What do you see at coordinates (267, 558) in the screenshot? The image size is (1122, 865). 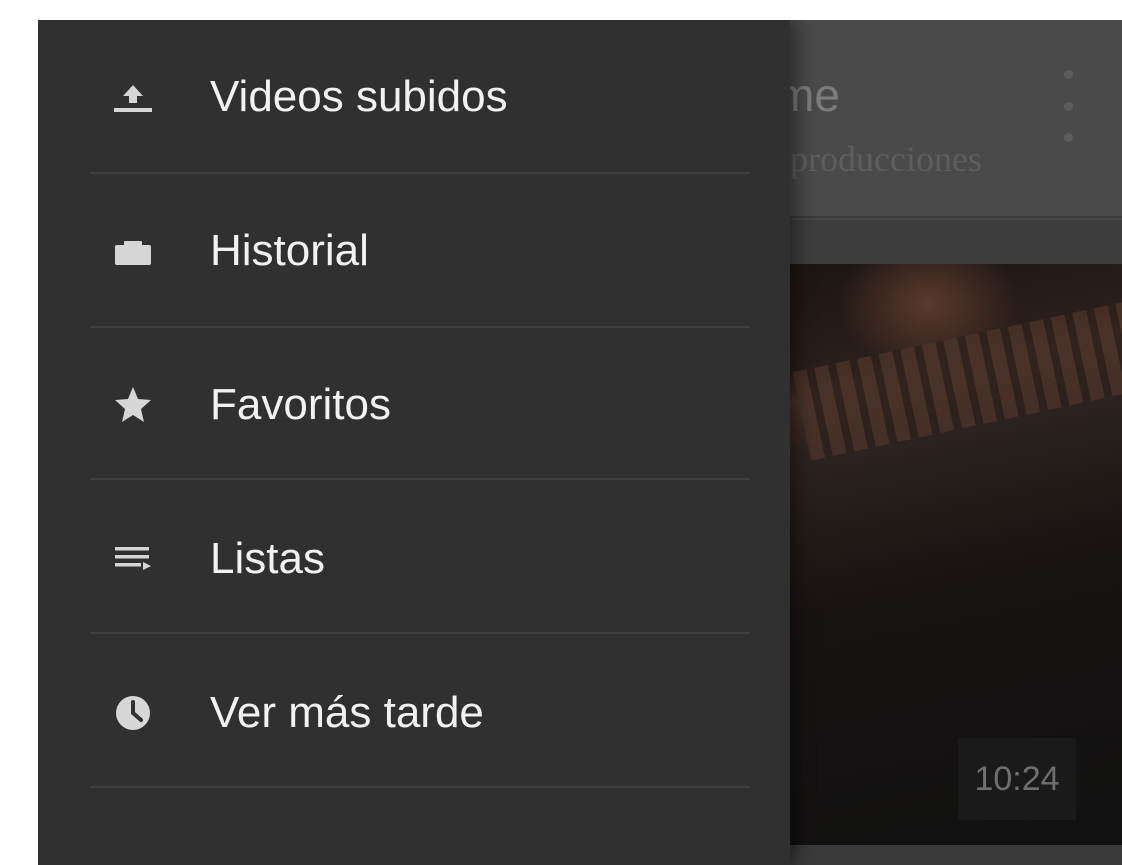 I see `drawer-item-label: Listas` at bounding box center [267, 558].